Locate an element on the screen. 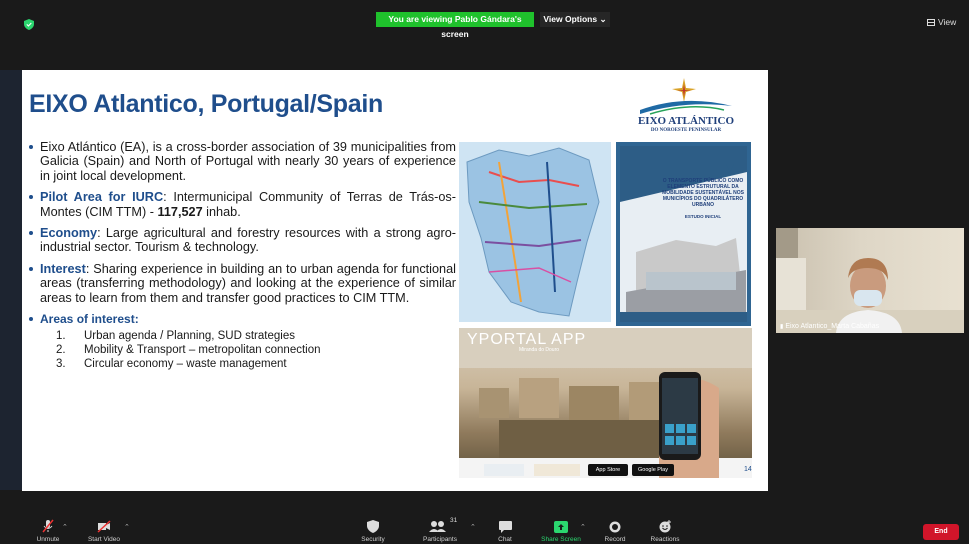 The image size is (969, 544). bullet-tail: inhab. is located at coordinates (221, 211).